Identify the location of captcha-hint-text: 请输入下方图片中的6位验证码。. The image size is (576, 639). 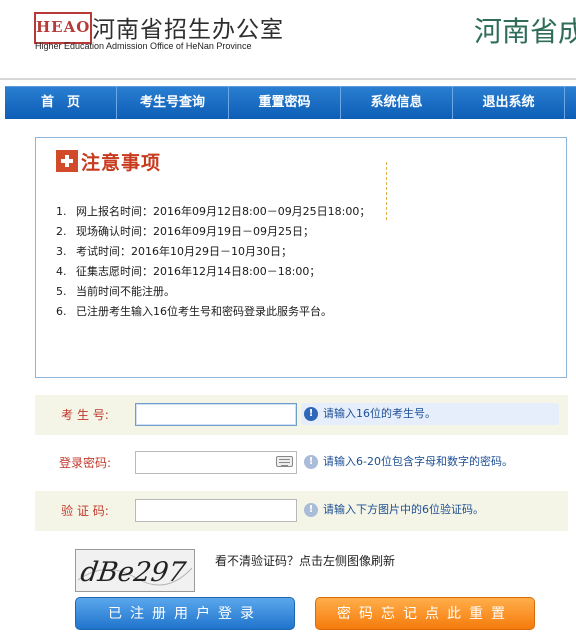
(403, 509).